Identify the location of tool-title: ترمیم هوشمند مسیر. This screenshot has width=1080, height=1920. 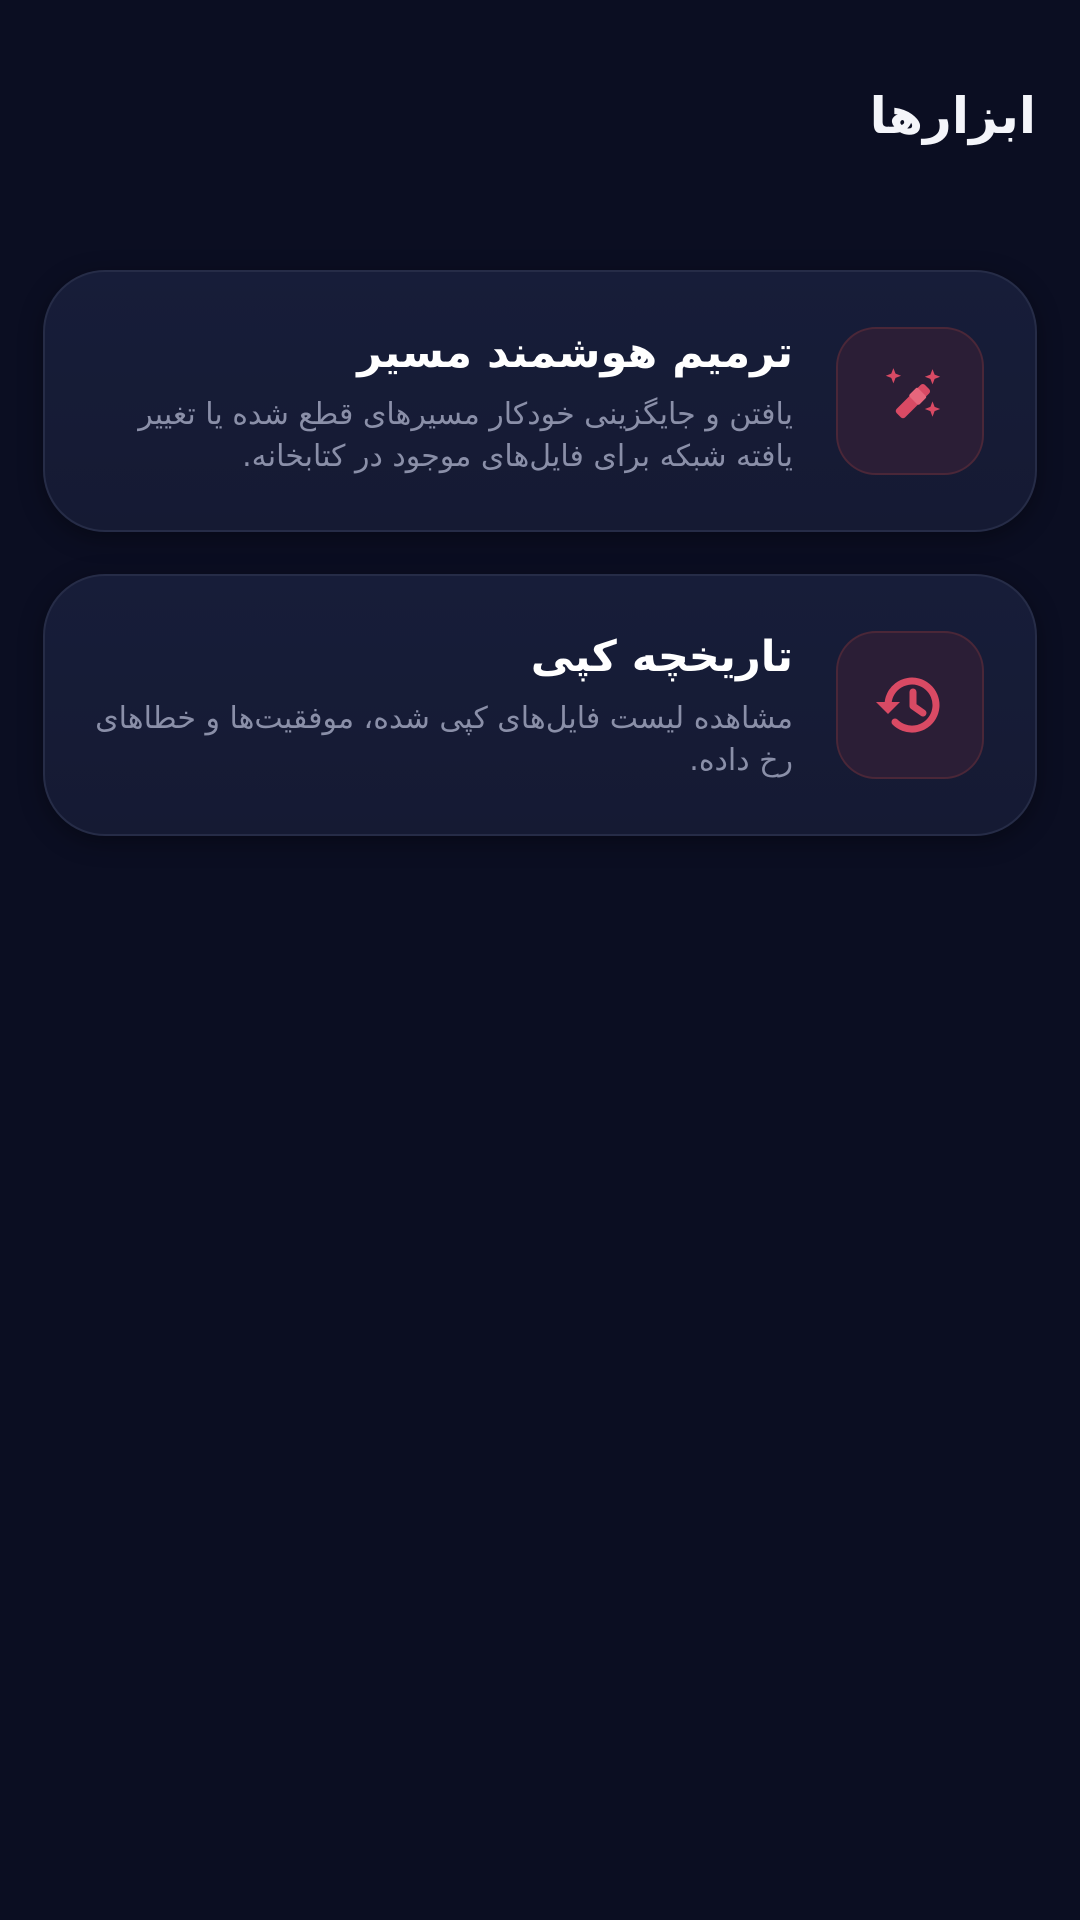
(575, 353).